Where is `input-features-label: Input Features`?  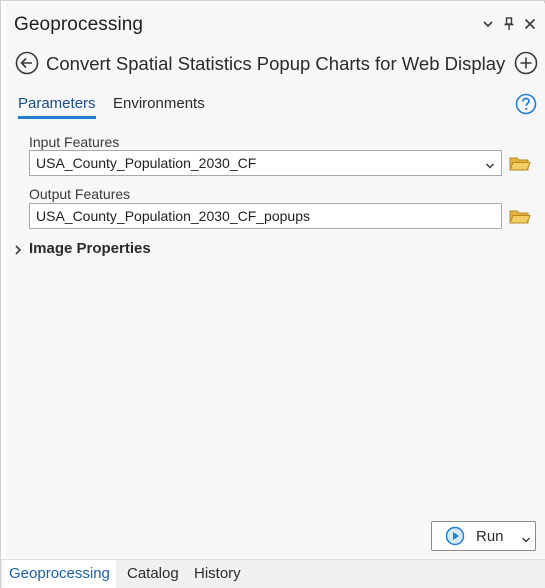
input-features-label: Input Features is located at coordinates (74, 142).